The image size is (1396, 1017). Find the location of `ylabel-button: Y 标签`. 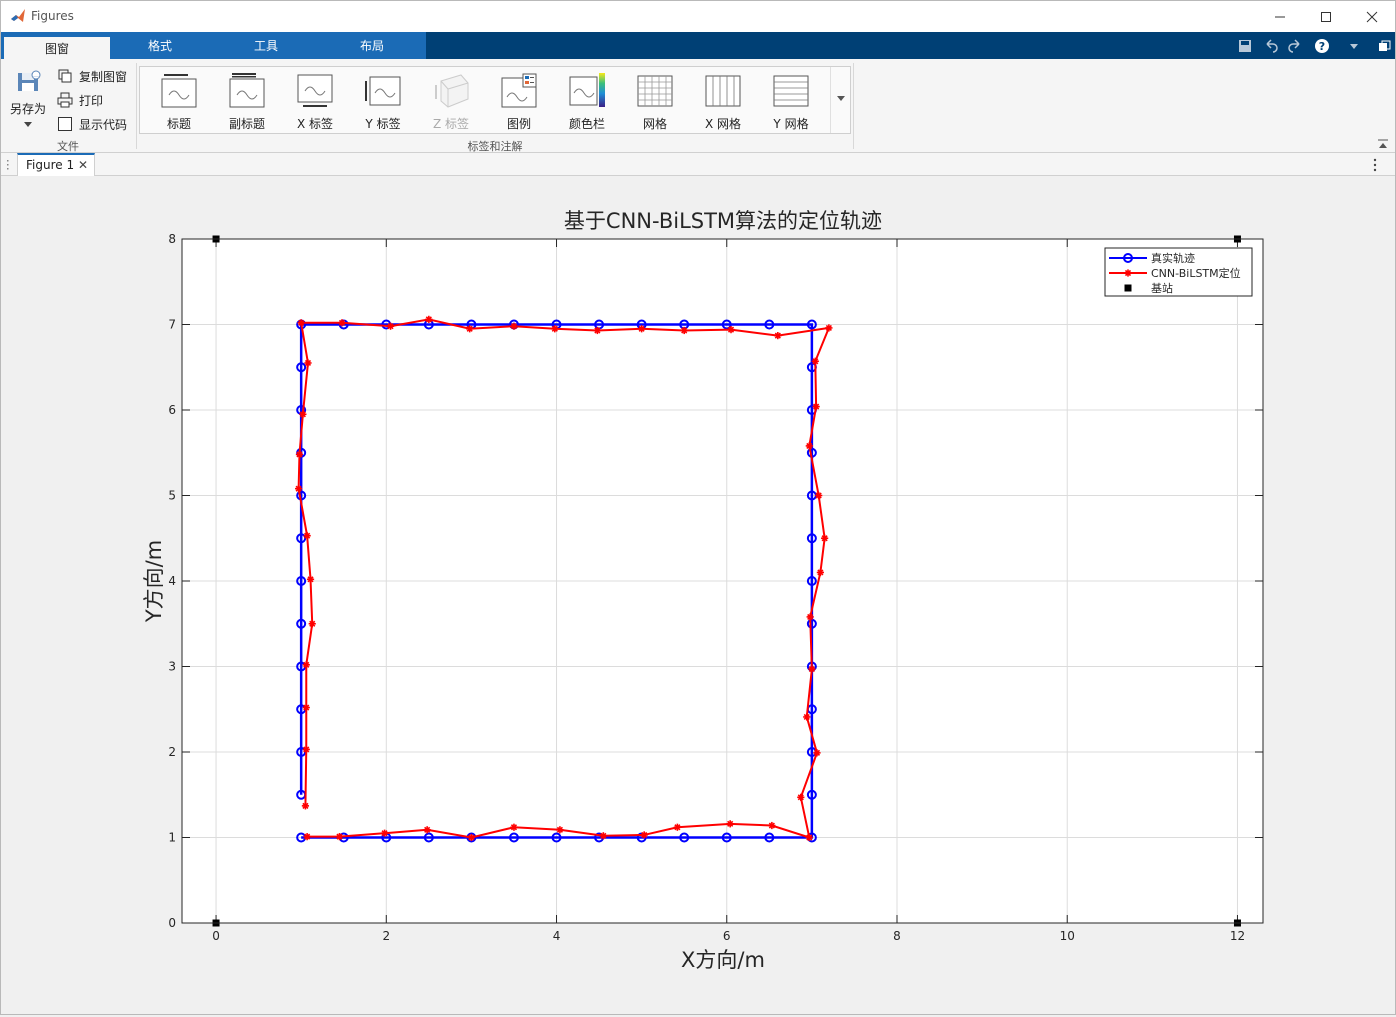

ylabel-button: Y 标签 is located at coordinates (383, 100).